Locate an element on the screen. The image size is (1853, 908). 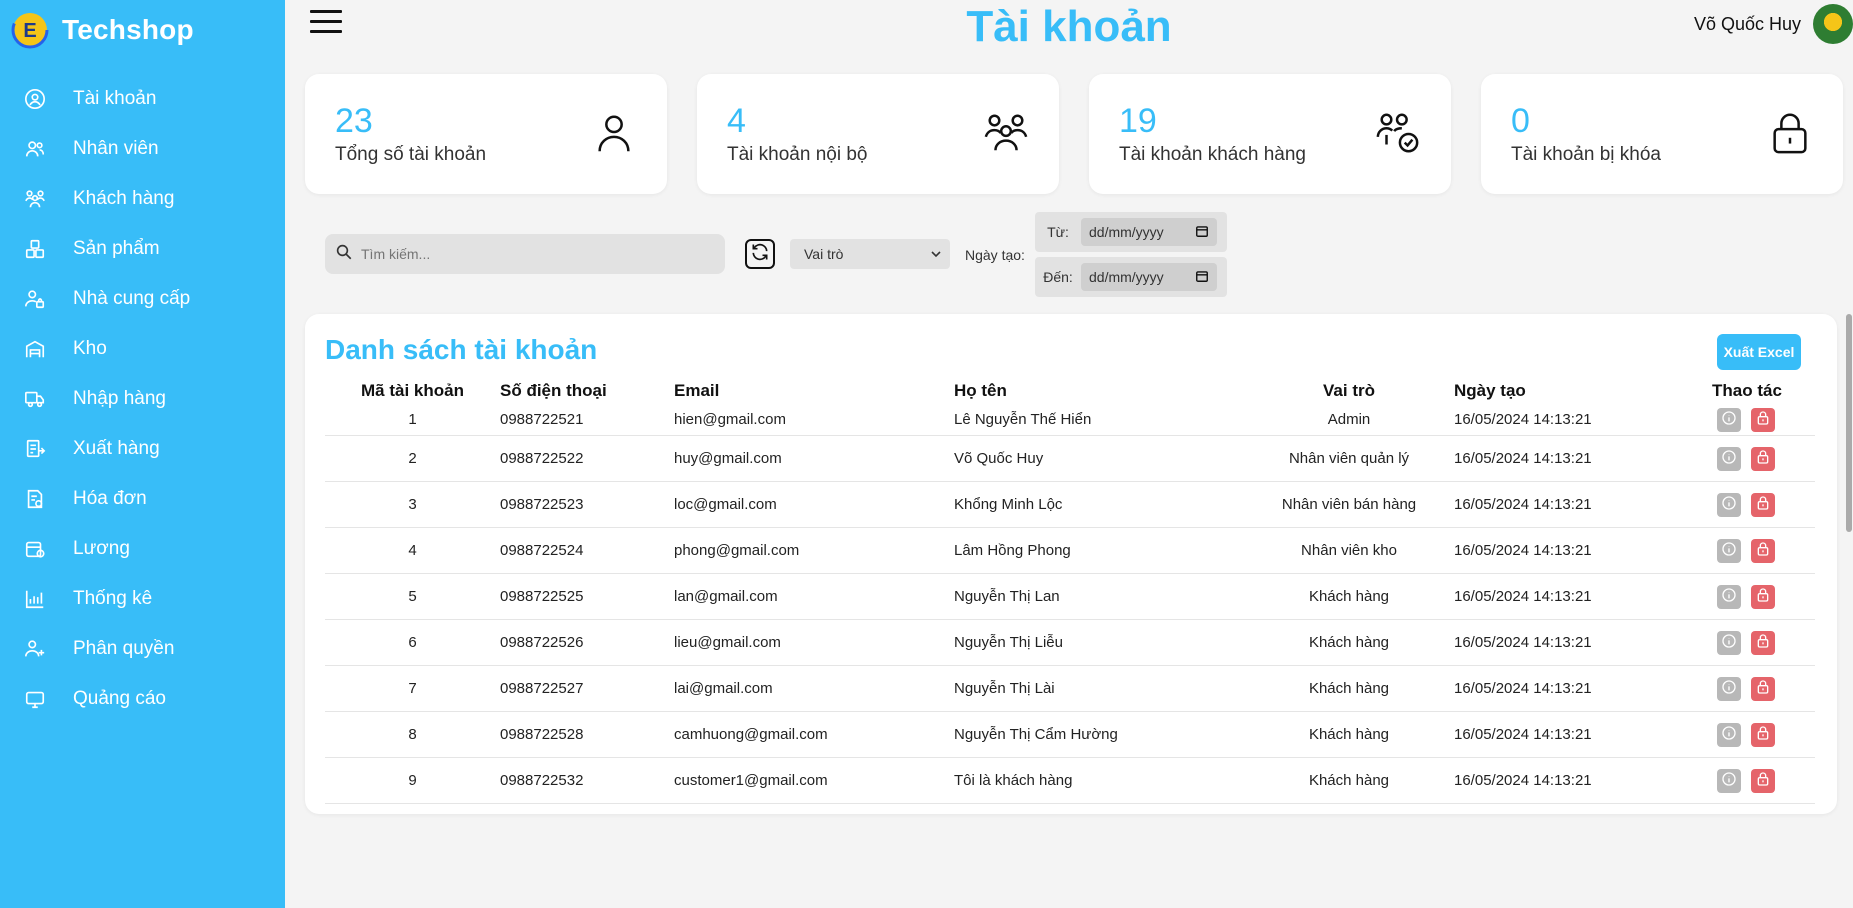
sidebar-item-nha-cung-cap: Nhà cung cấp is located at coordinates (142, 299).